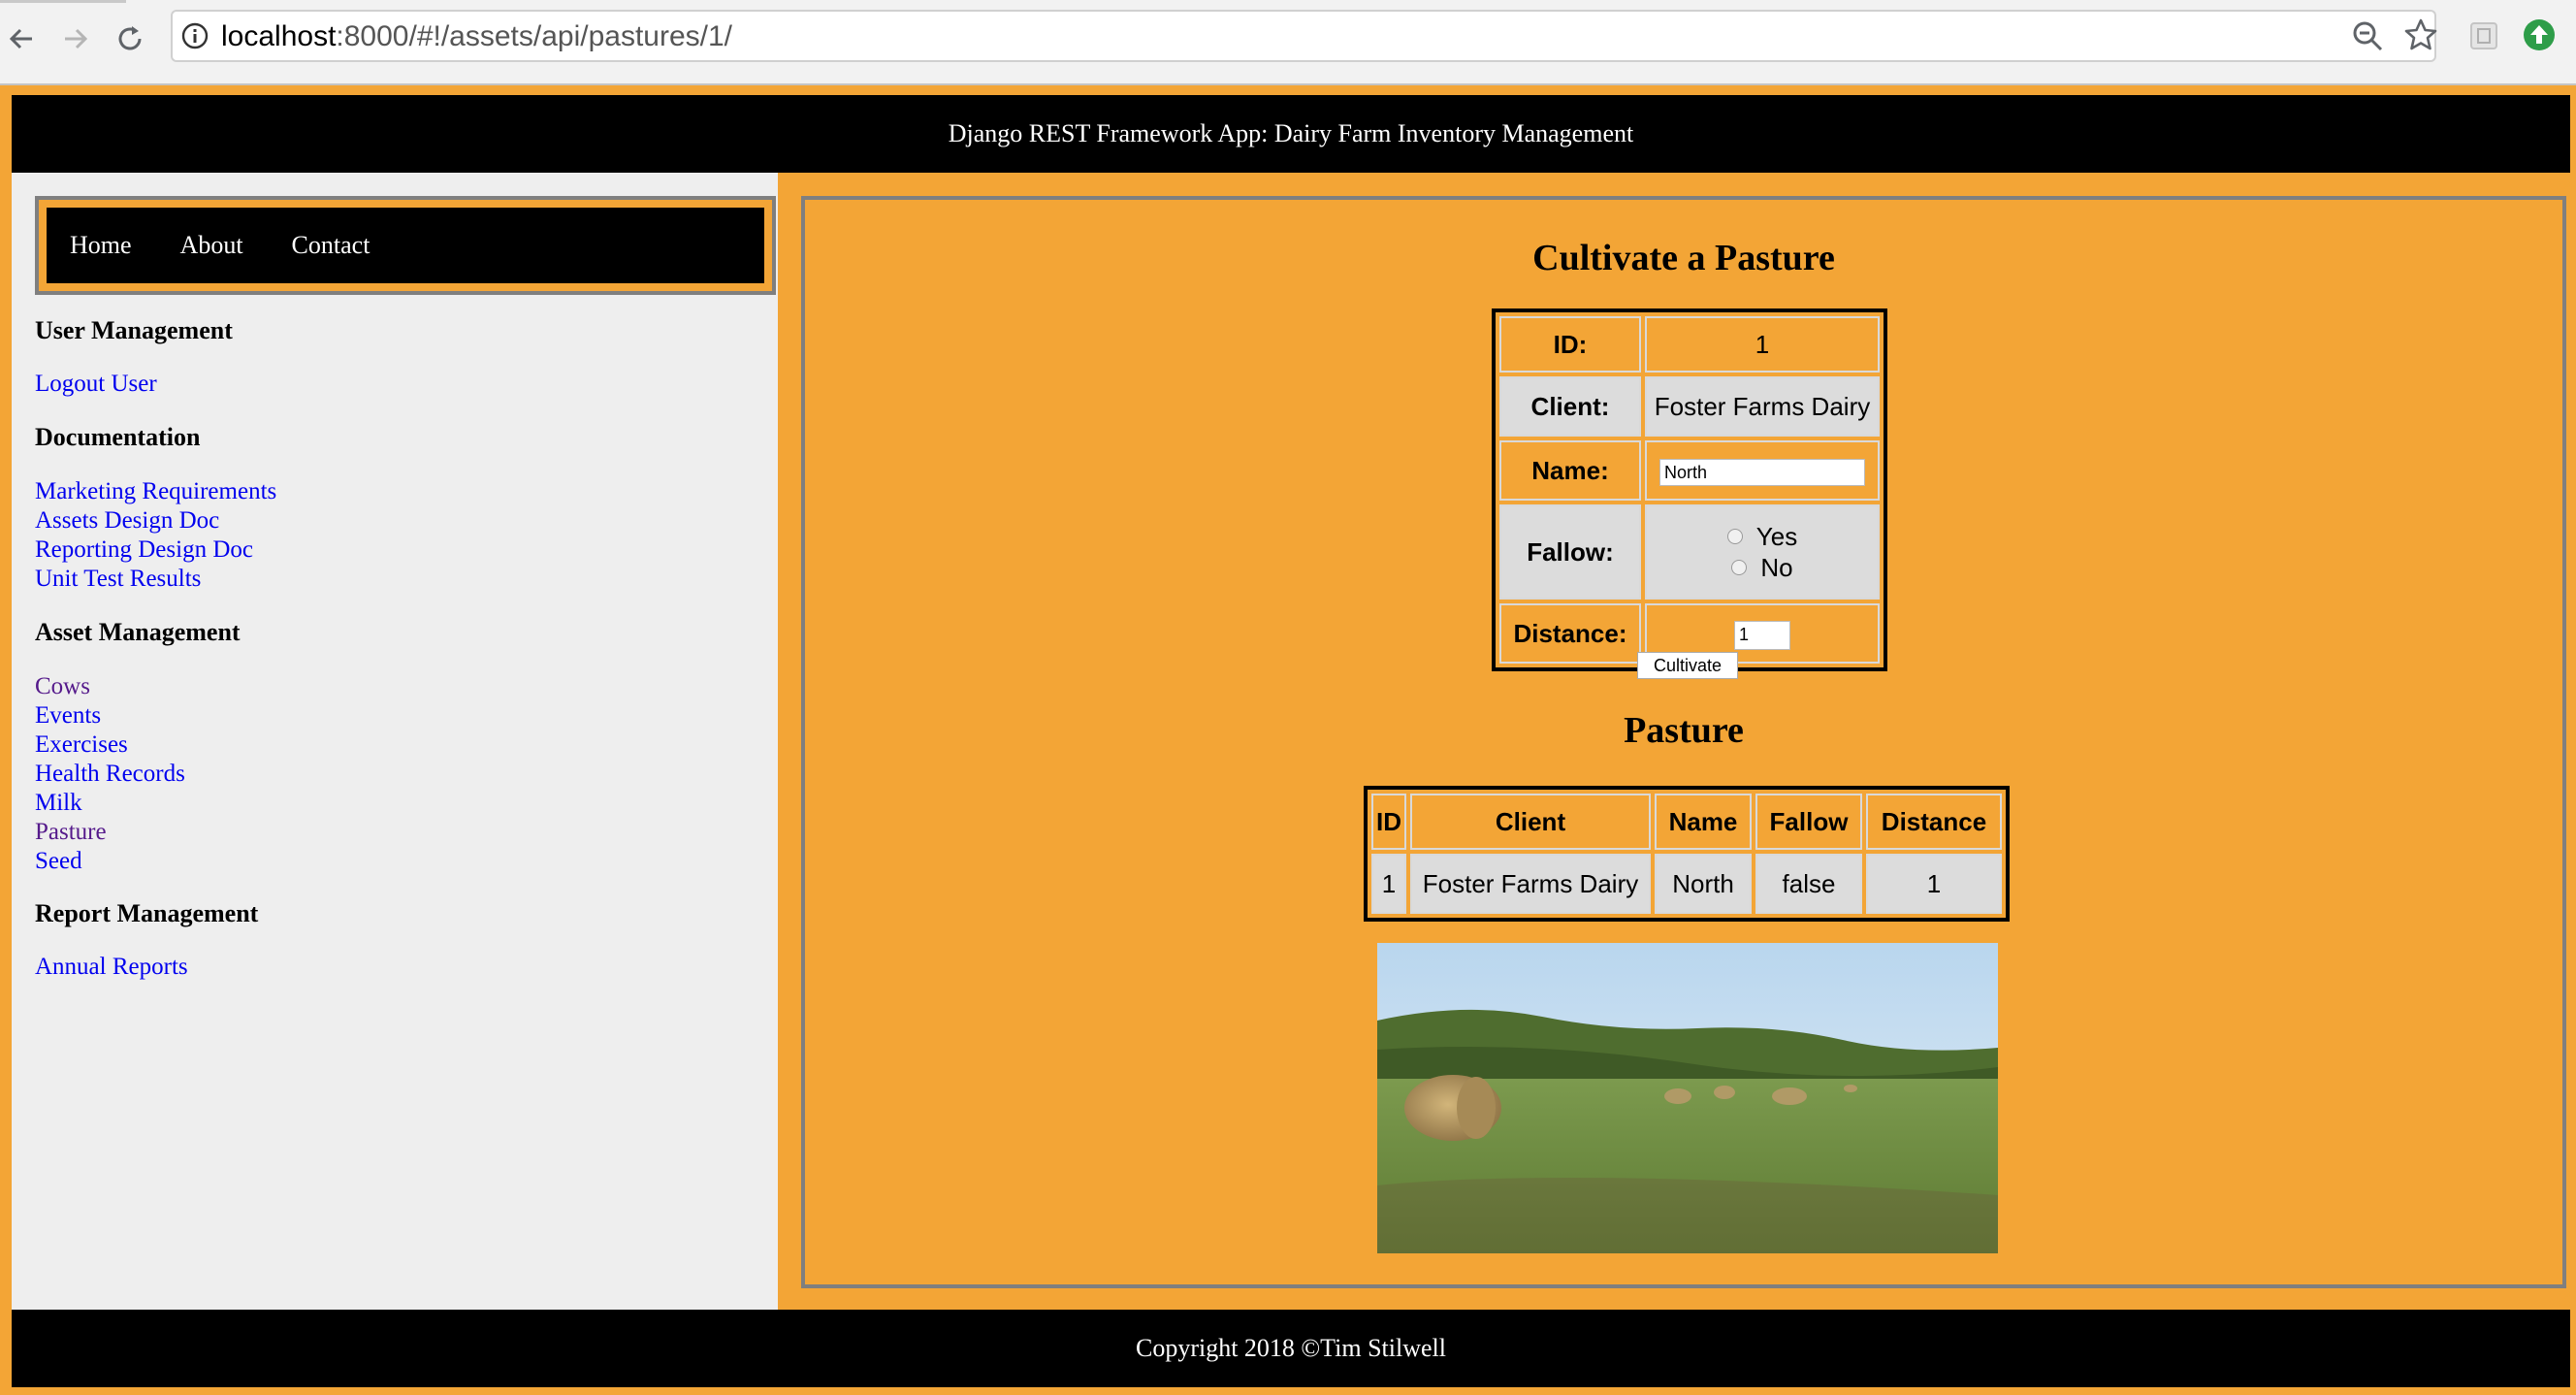  Describe the element at coordinates (1530, 884) in the screenshot. I see `cell-client: Foster Farms Dairy` at that location.